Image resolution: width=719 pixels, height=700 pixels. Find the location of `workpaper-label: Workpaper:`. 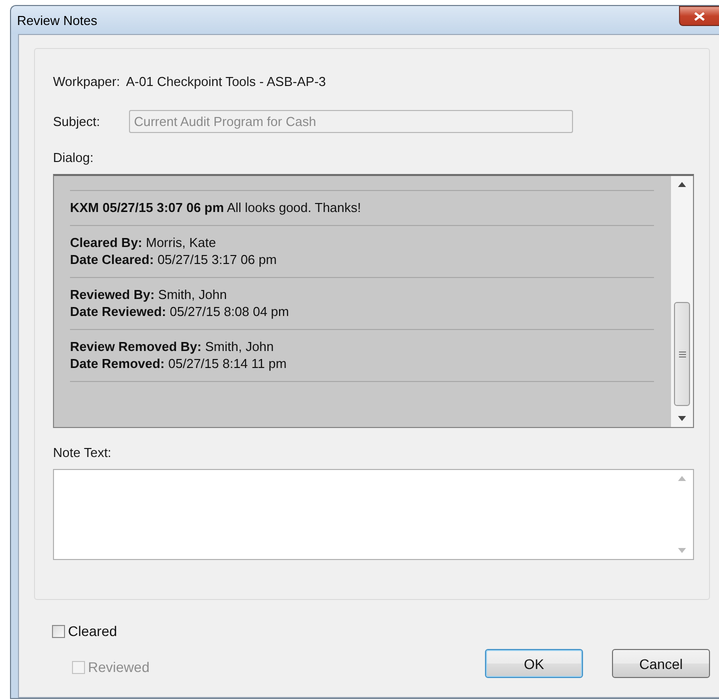

workpaper-label: Workpaper: is located at coordinates (86, 81).